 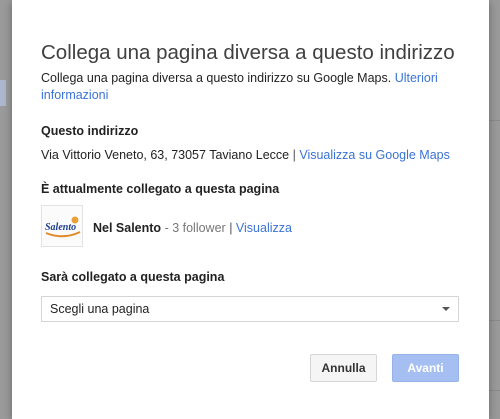 I want to click on follower-count: - 3 follower, so click(x=195, y=228).